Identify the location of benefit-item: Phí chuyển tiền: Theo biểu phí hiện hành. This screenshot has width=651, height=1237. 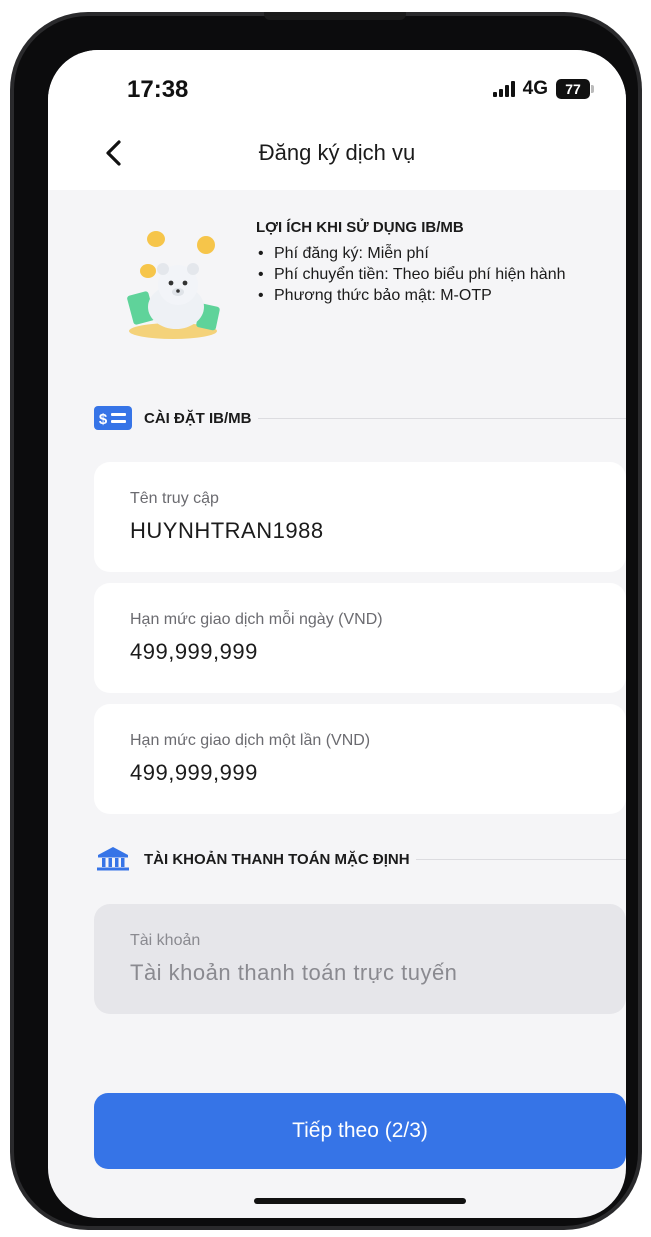
(431, 274).